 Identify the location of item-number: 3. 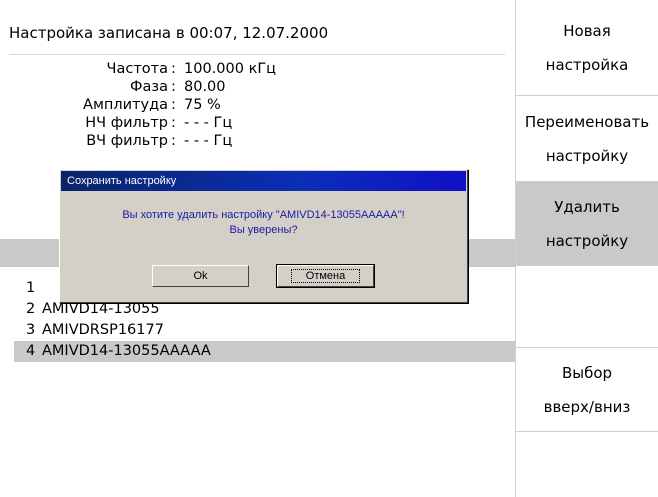
(31, 330).